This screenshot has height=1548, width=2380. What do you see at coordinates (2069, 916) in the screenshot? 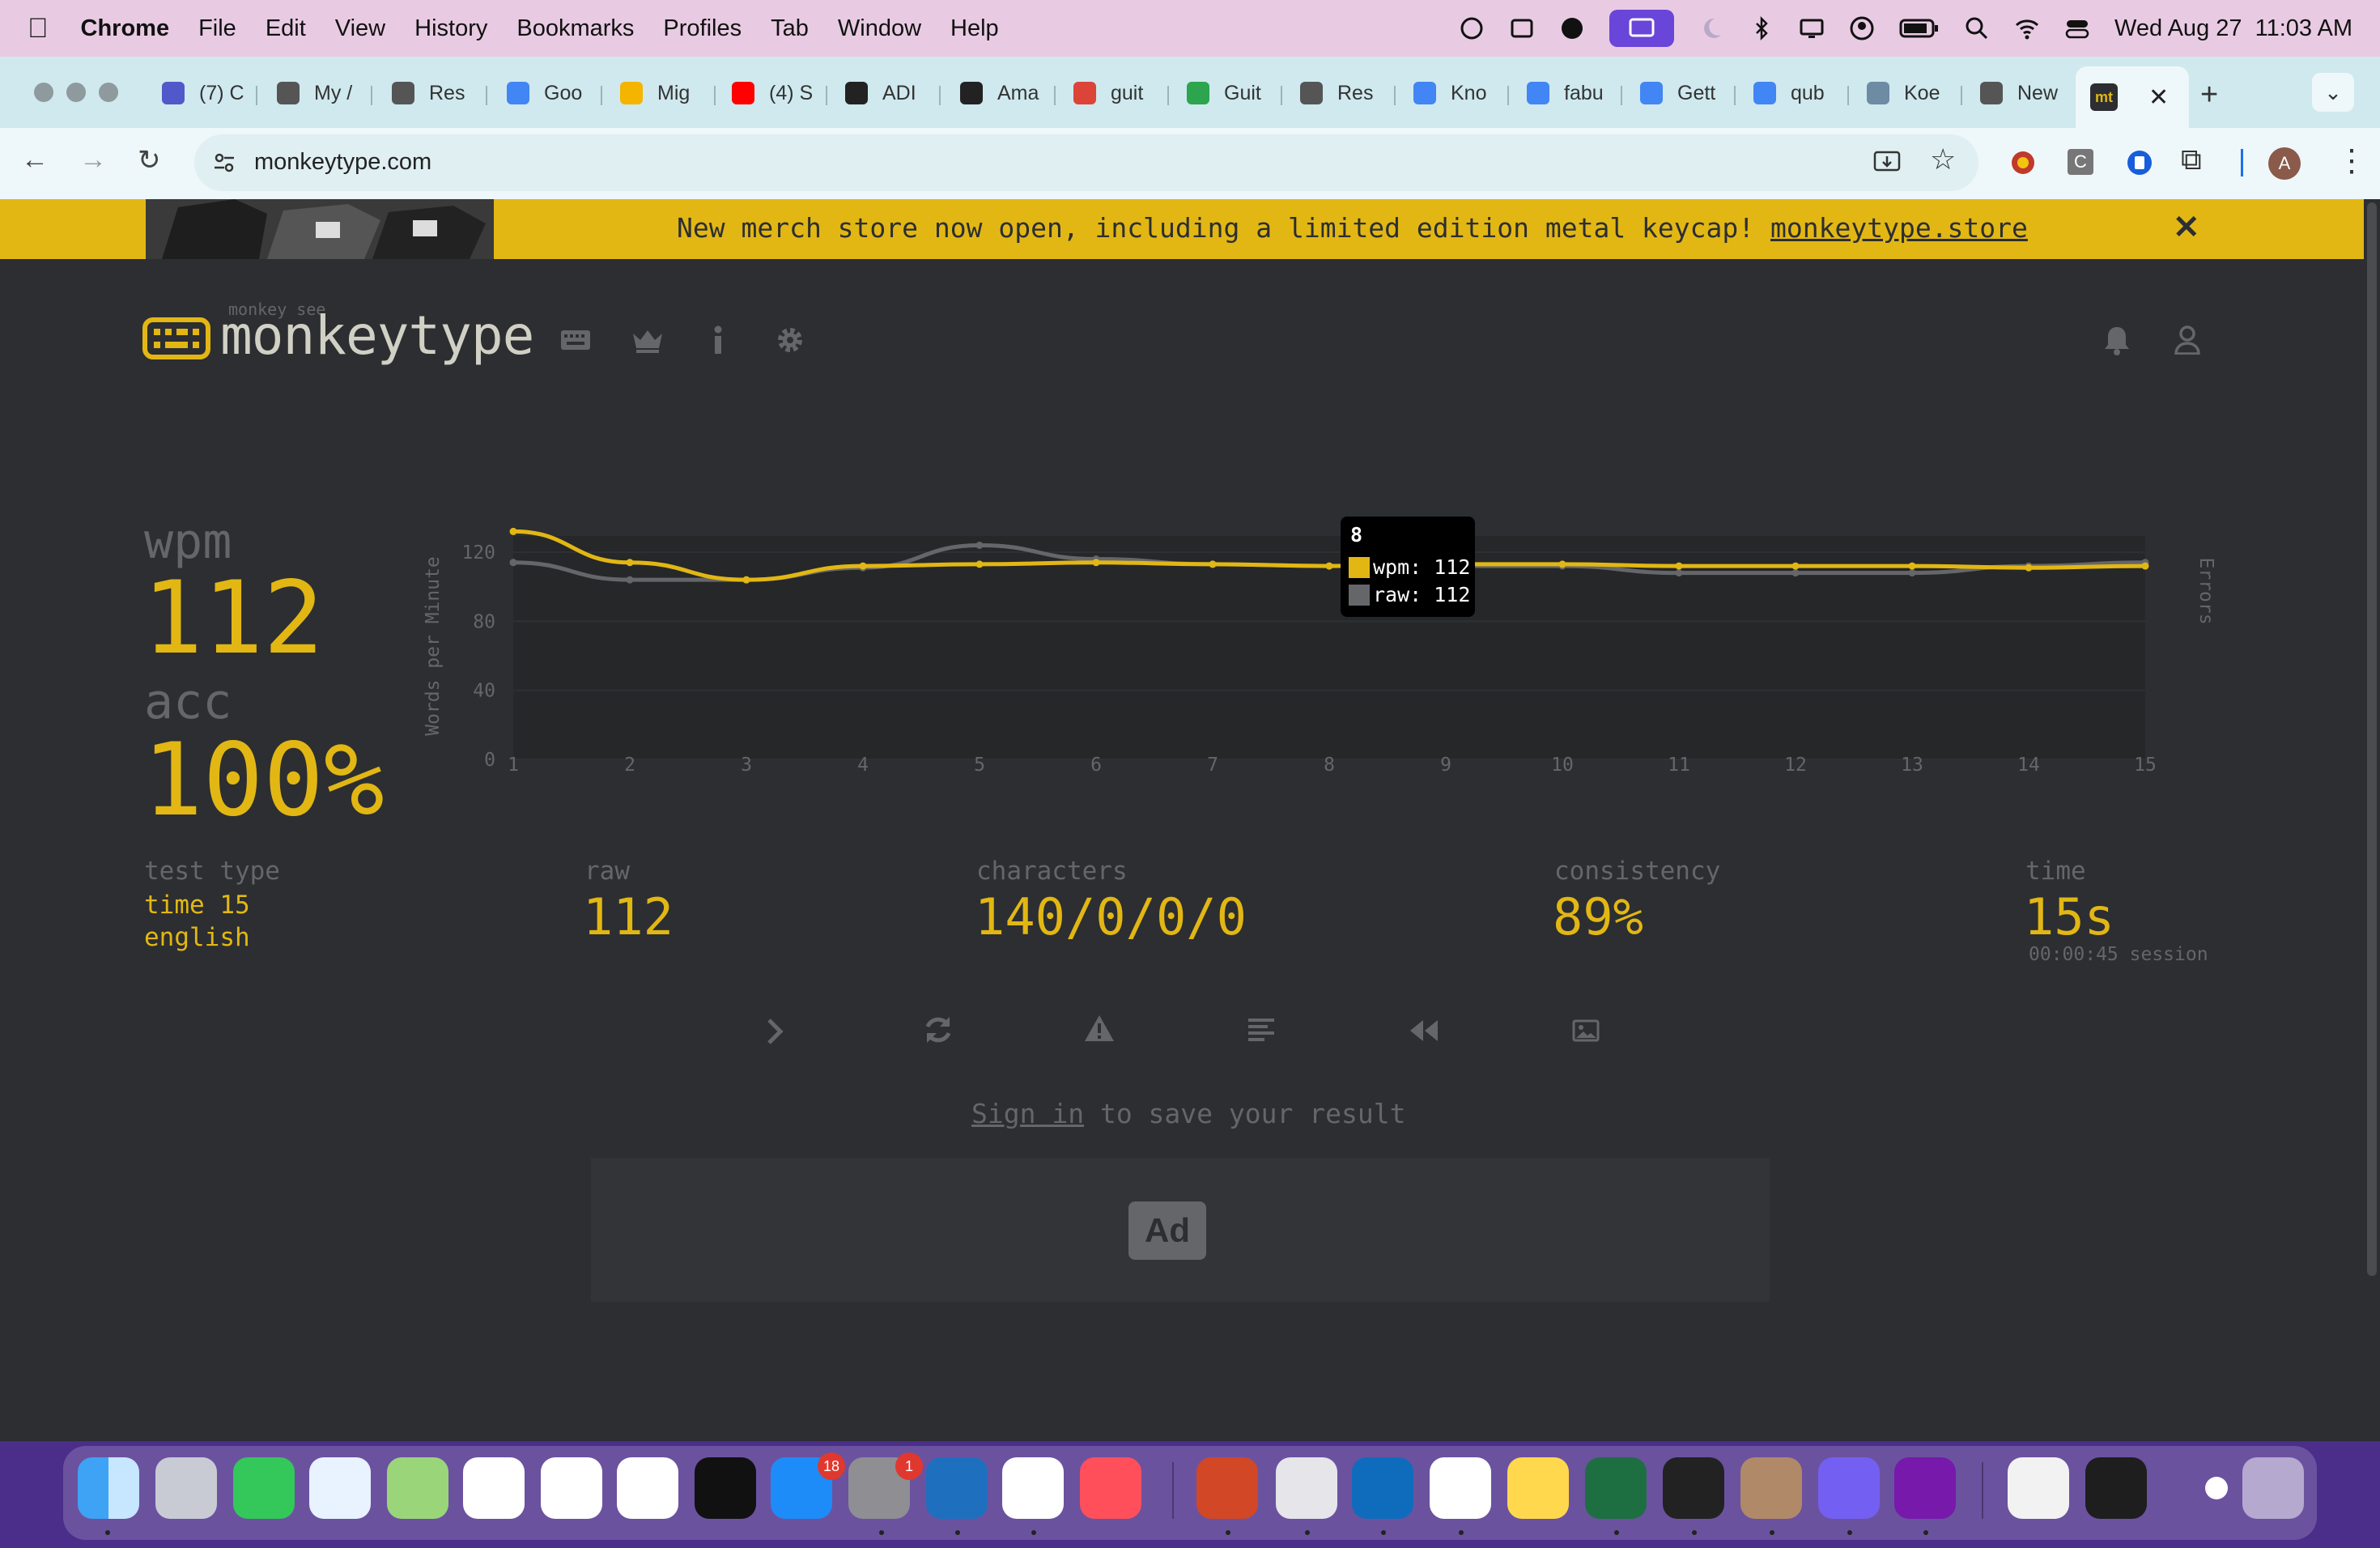
I see `time-value: 15s` at bounding box center [2069, 916].